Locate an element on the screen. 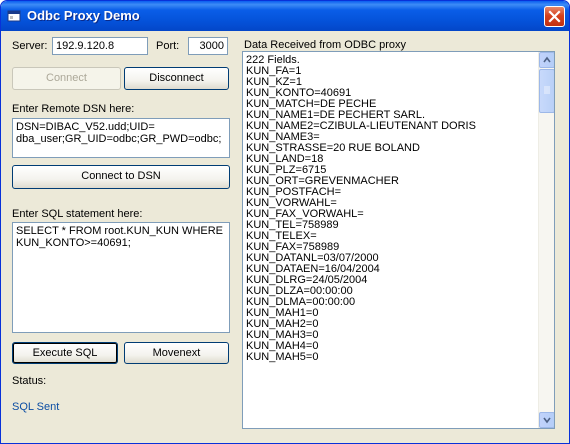 The height and width of the screenshot is (444, 570). window-title: Odbc Proxy Demo is located at coordinates (83, 15).